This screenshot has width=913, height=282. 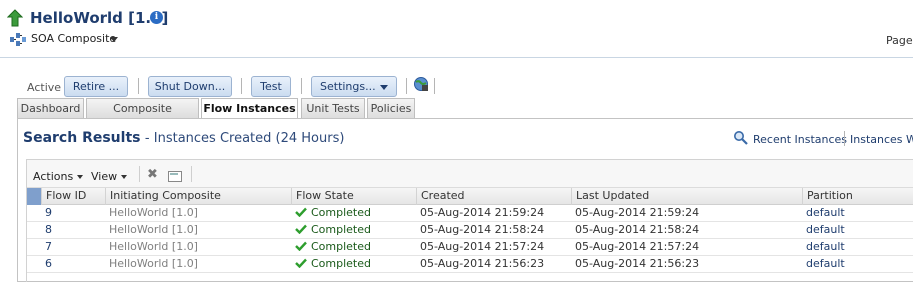 What do you see at coordinates (482, 229) in the screenshot?
I see `created-cell: 05-Aug-2014 21:58:24` at bounding box center [482, 229].